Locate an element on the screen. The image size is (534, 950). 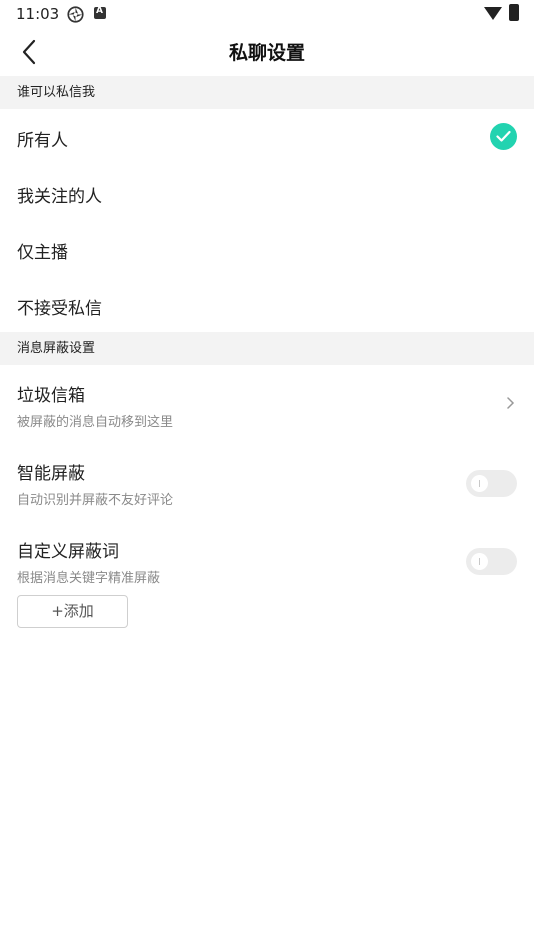
custom-block-toggle is located at coordinates (491, 561).